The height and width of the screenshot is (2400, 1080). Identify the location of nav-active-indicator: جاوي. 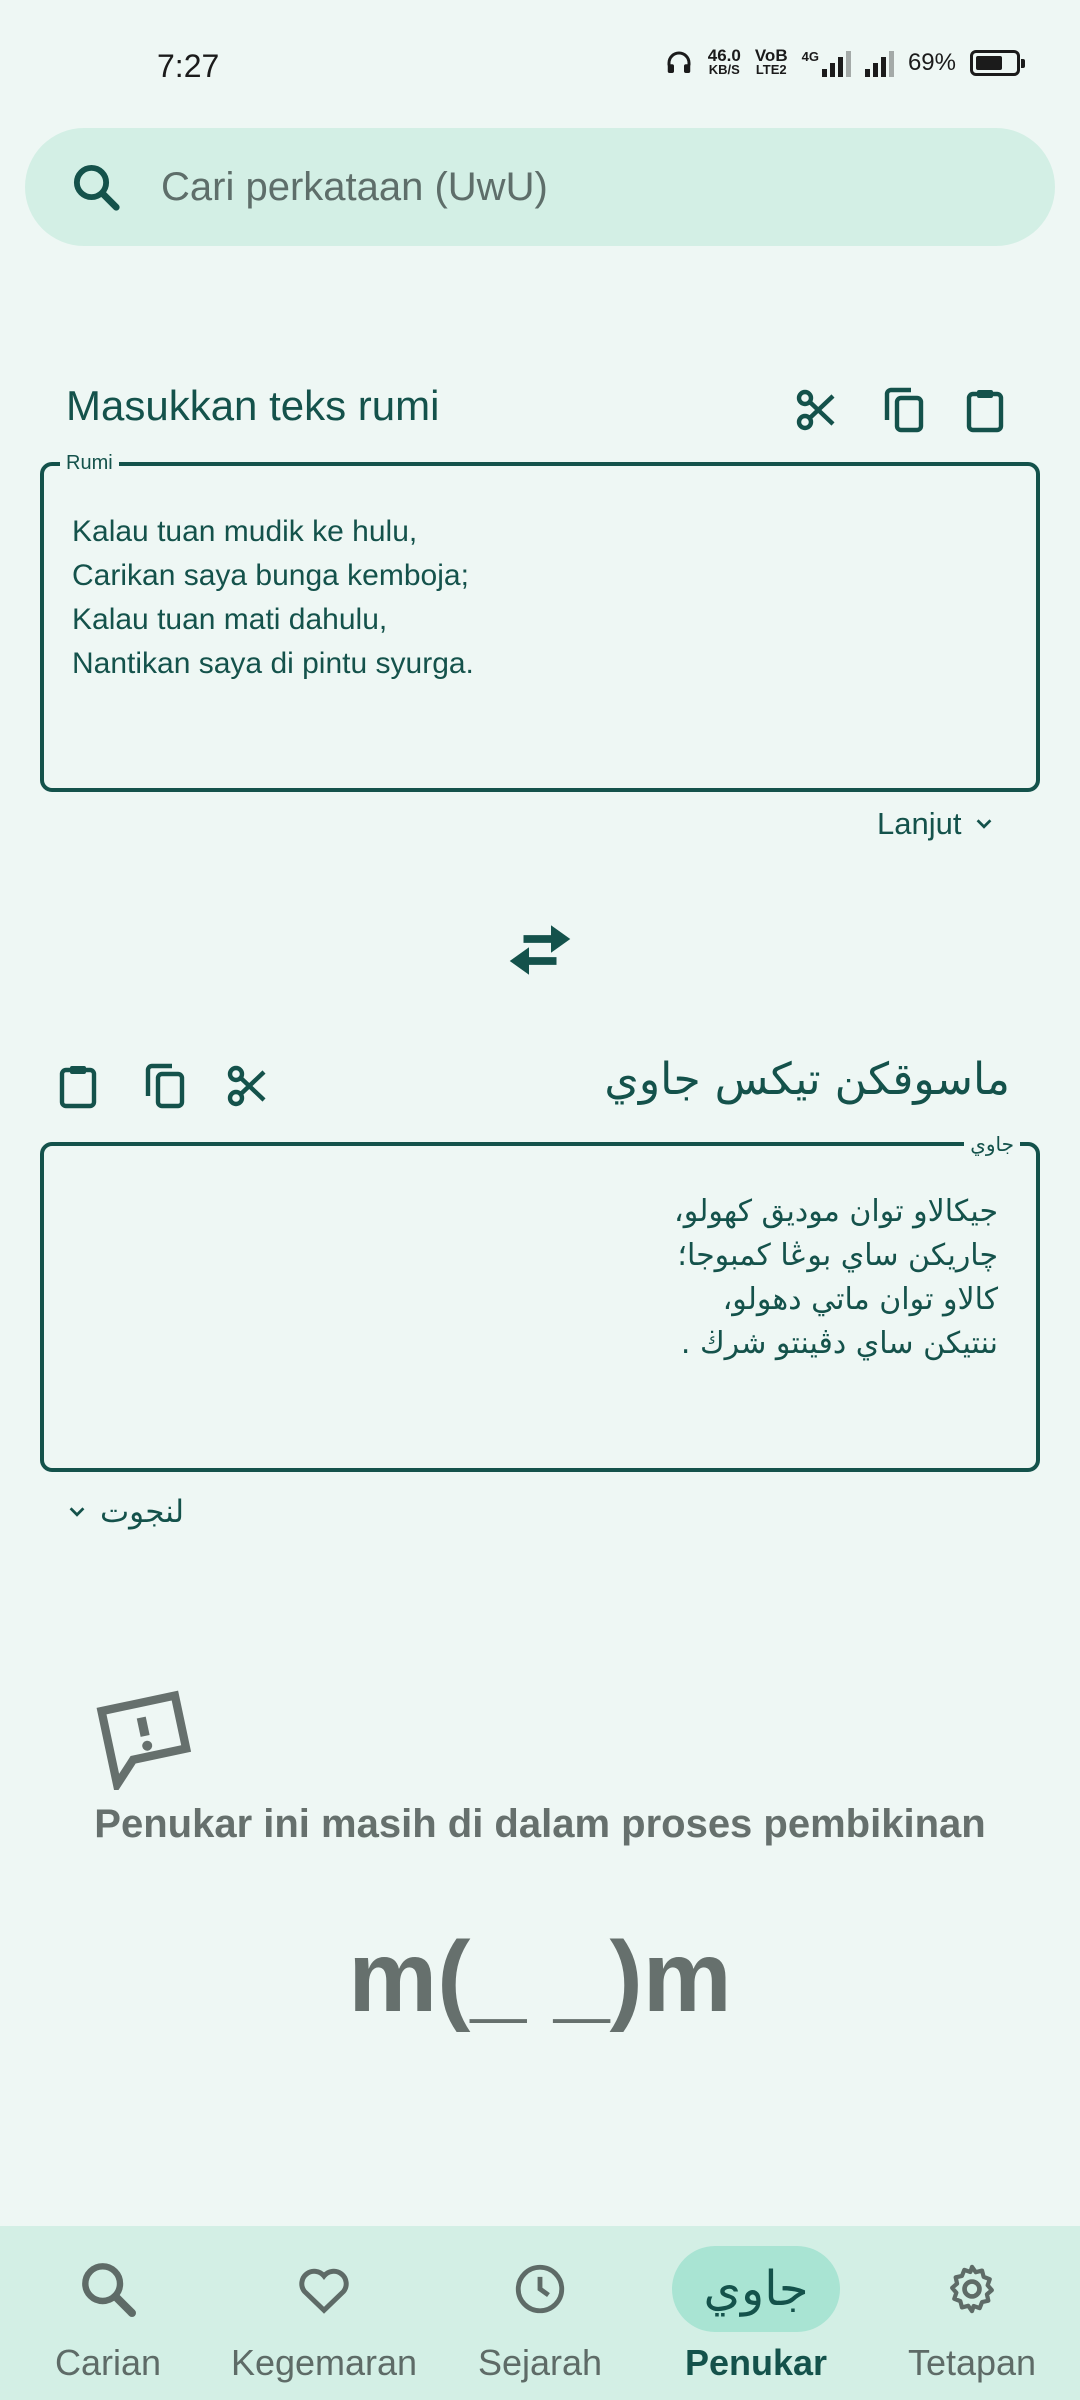
(756, 2289).